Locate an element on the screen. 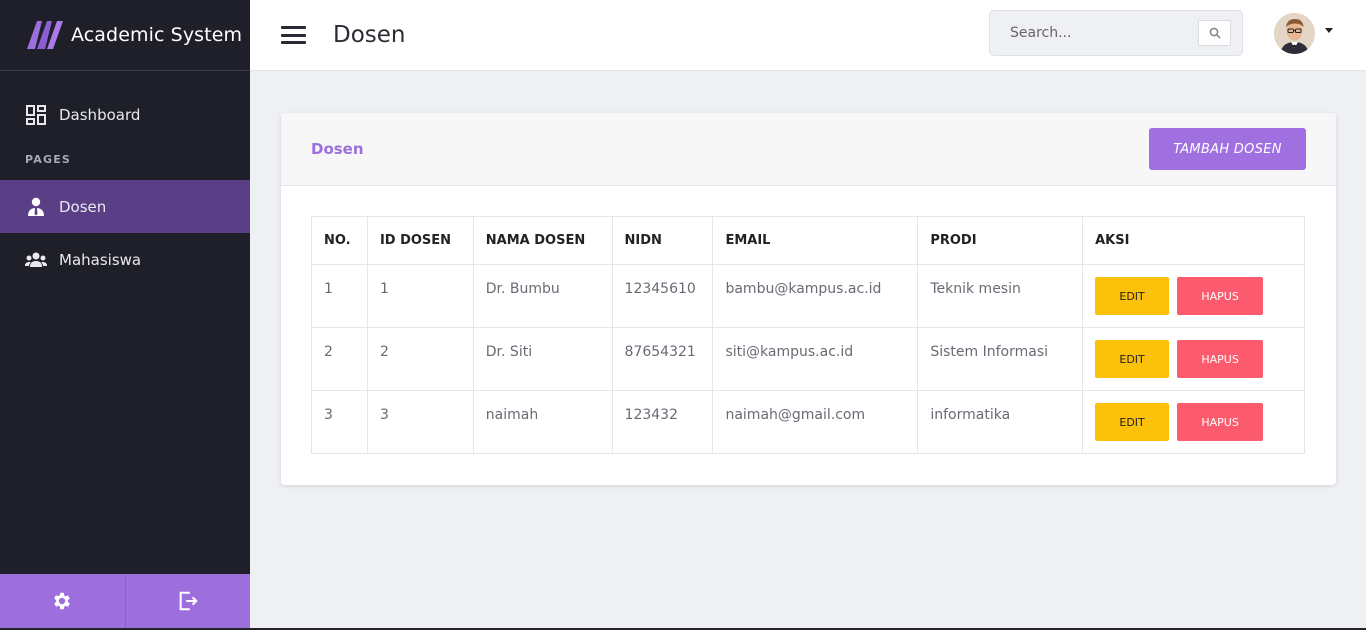 The height and width of the screenshot is (630, 1366). sidebar-item-label: Dashboard is located at coordinates (100, 114).